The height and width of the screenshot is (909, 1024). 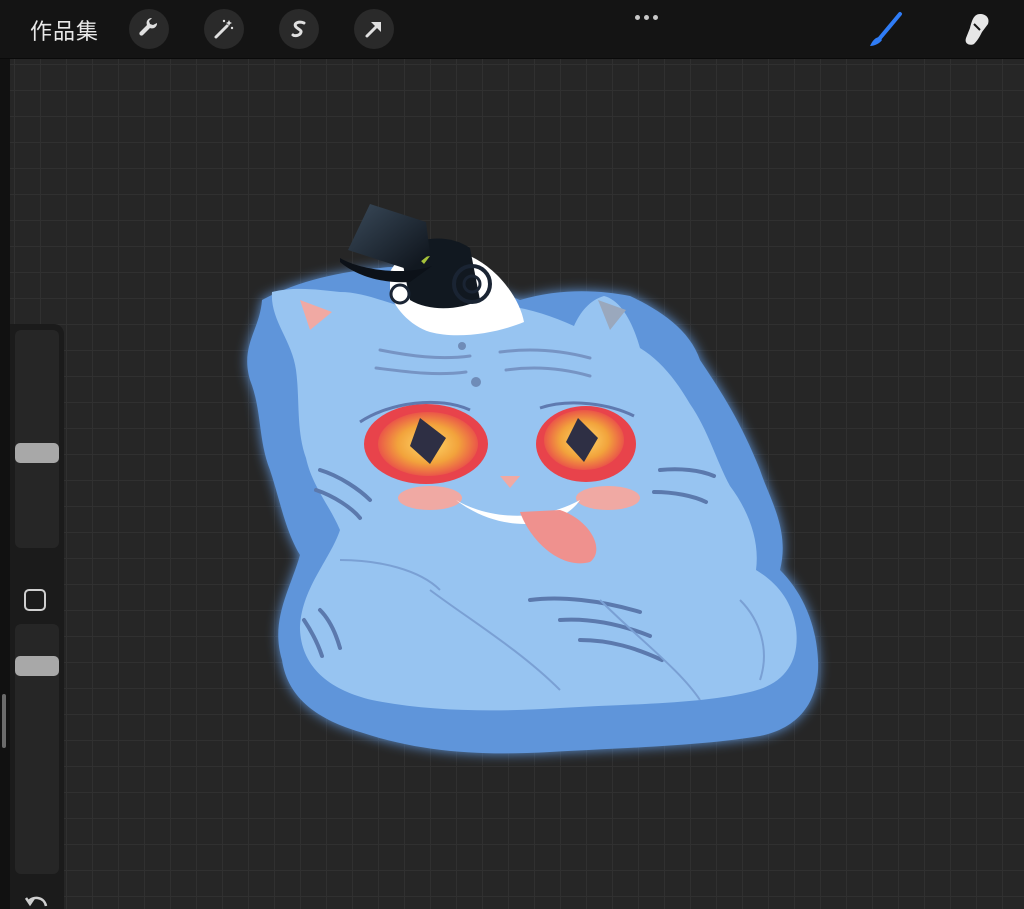 I want to click on magic-wand-icon, so click(x=224, y=29).